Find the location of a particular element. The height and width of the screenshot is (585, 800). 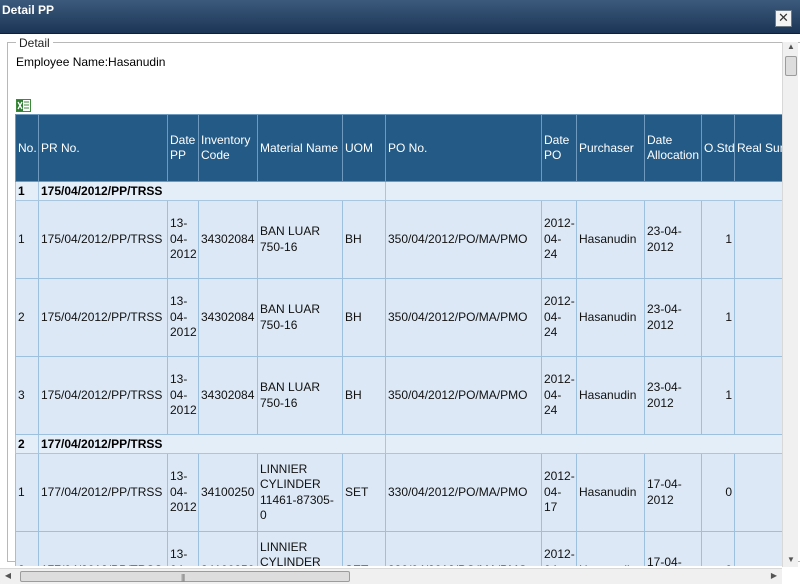

col-header-uom: UOM is located at coordinates (364, 148).